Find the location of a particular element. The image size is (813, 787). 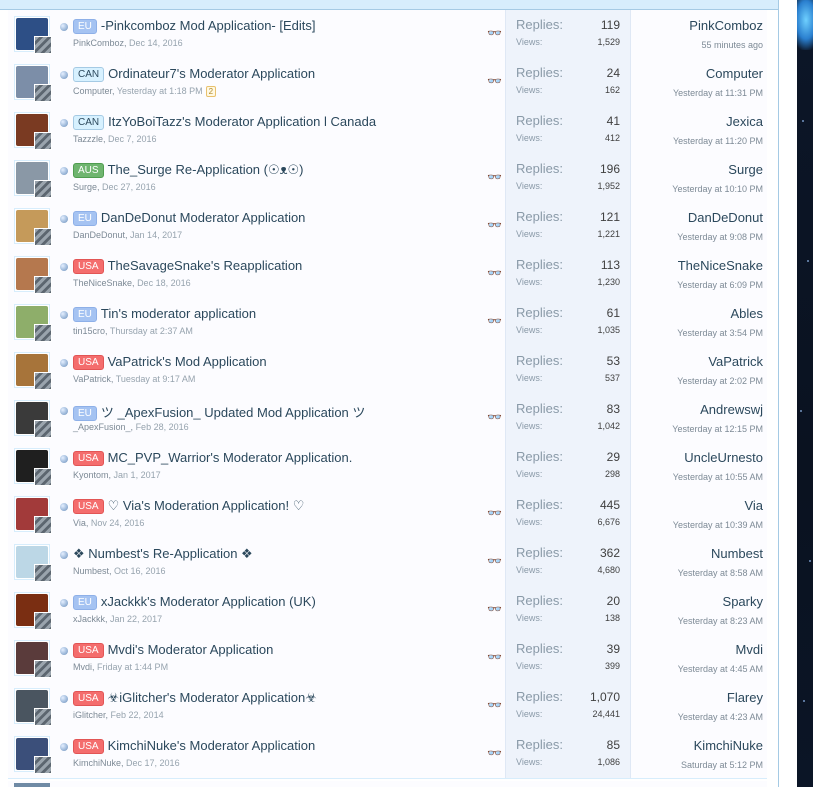

thread-title-link: VaPatrick's Mod Application is located at coordinates (187, 361).